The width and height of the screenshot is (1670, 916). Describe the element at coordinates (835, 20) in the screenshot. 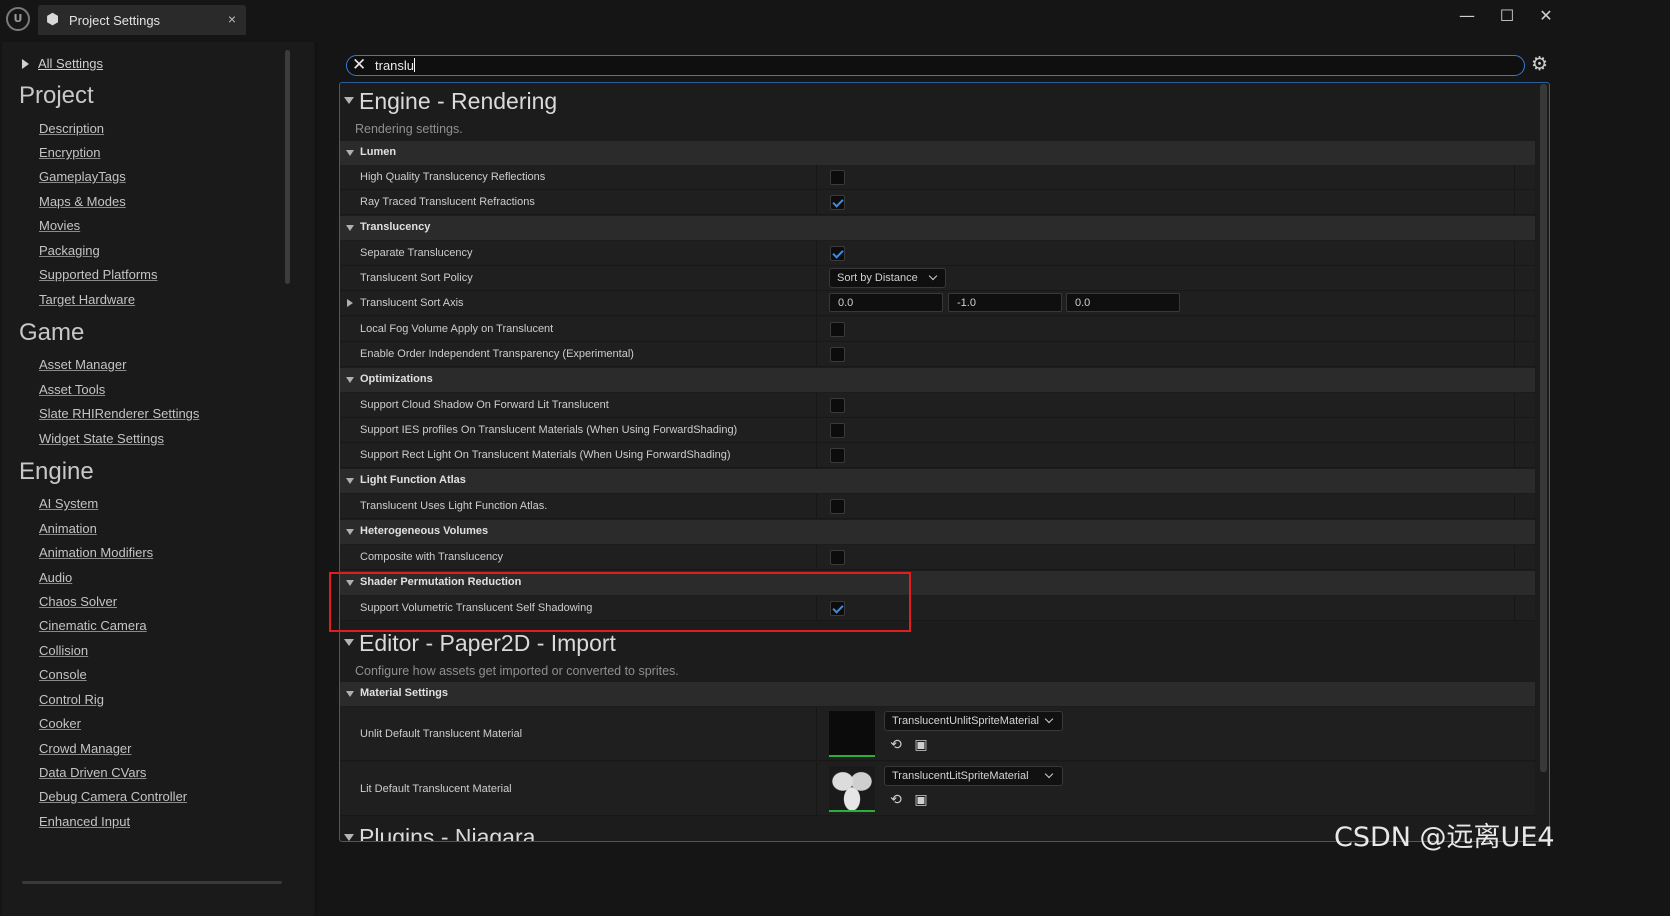

I see `title-bar: U ⬢ Project Settings × — ☐ ✕` at that location.